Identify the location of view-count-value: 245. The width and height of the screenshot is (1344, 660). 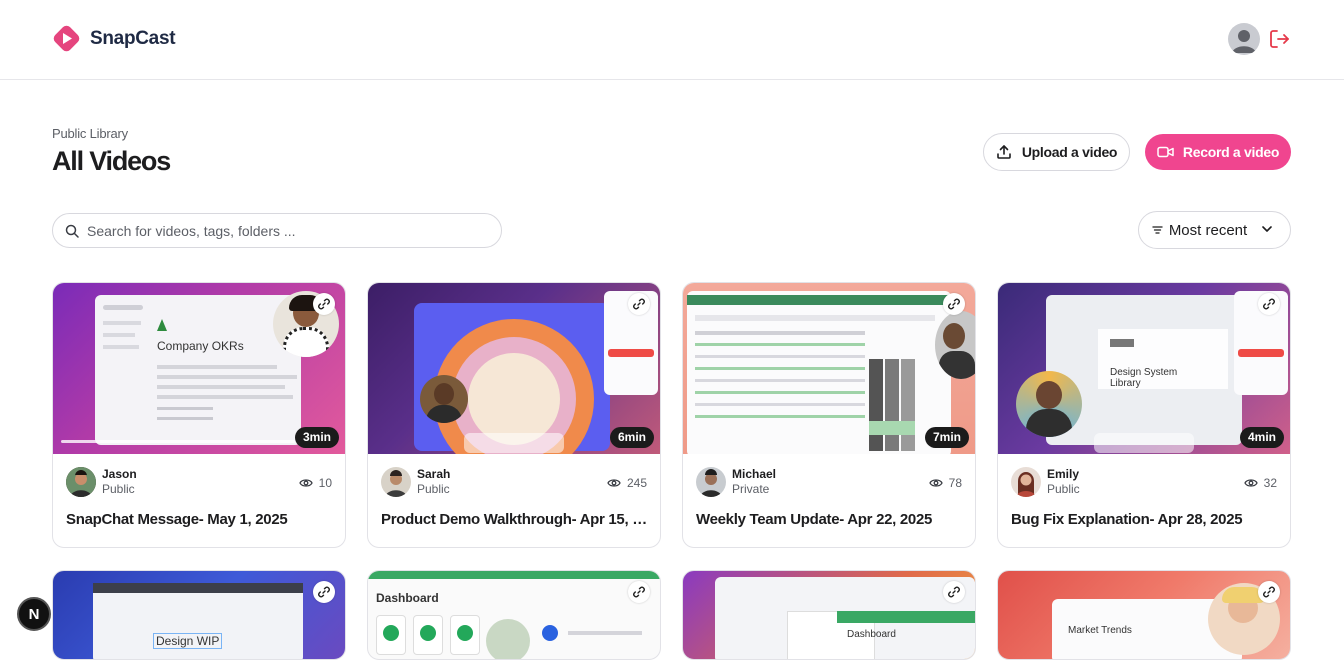
(636, 483).